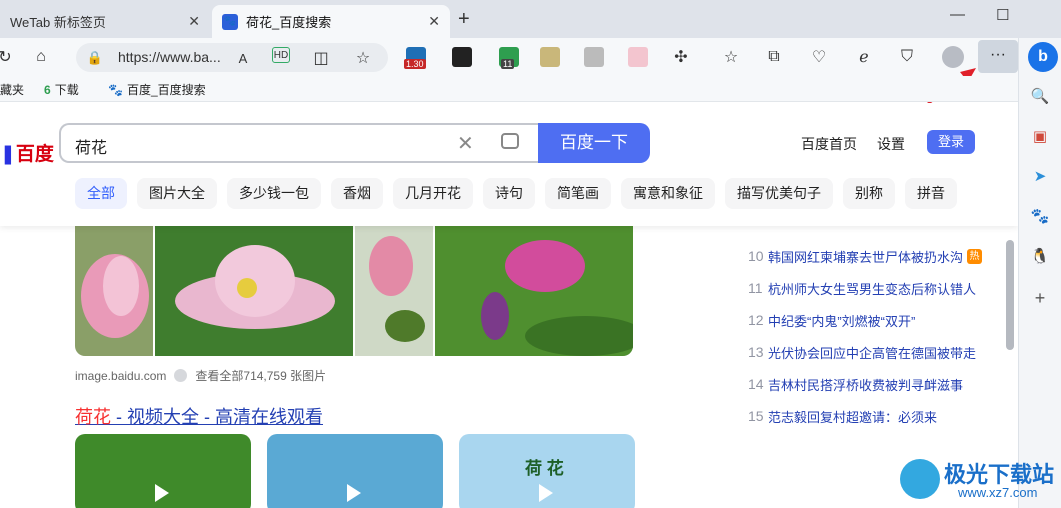  Describe the element at coordinates (281, 55) in the screenshot. I see `hd-icon: HD` at that location.